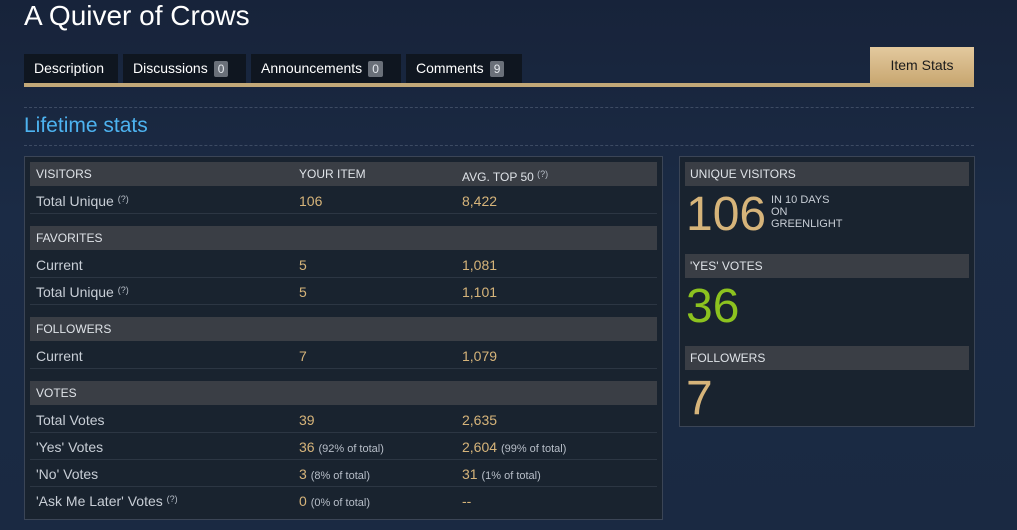  What do you see at coordinates (726, 266) in the screenshot?
I see `summary-label: 'YES' VOTES` at bounding box center [726, 266].